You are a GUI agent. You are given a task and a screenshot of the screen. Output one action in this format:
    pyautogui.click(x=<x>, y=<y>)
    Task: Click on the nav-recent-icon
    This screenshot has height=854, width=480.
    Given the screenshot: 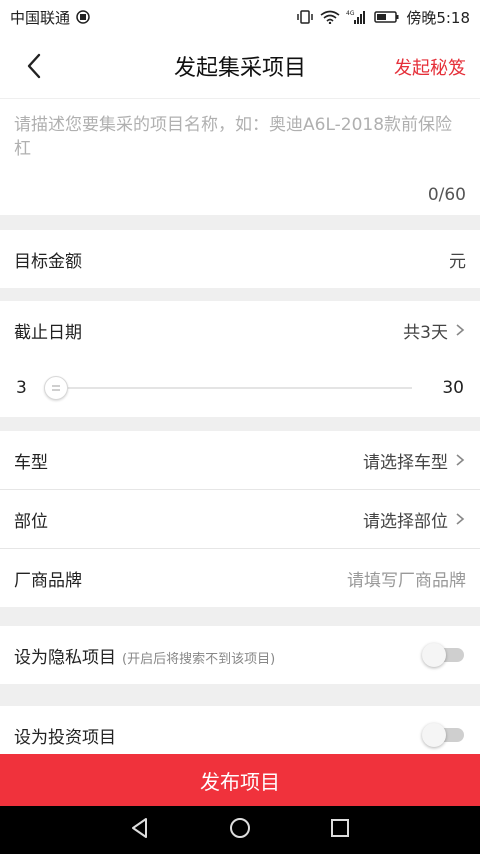 What is the action you would take?
    pyautogui.click(x=340, y=830)
    